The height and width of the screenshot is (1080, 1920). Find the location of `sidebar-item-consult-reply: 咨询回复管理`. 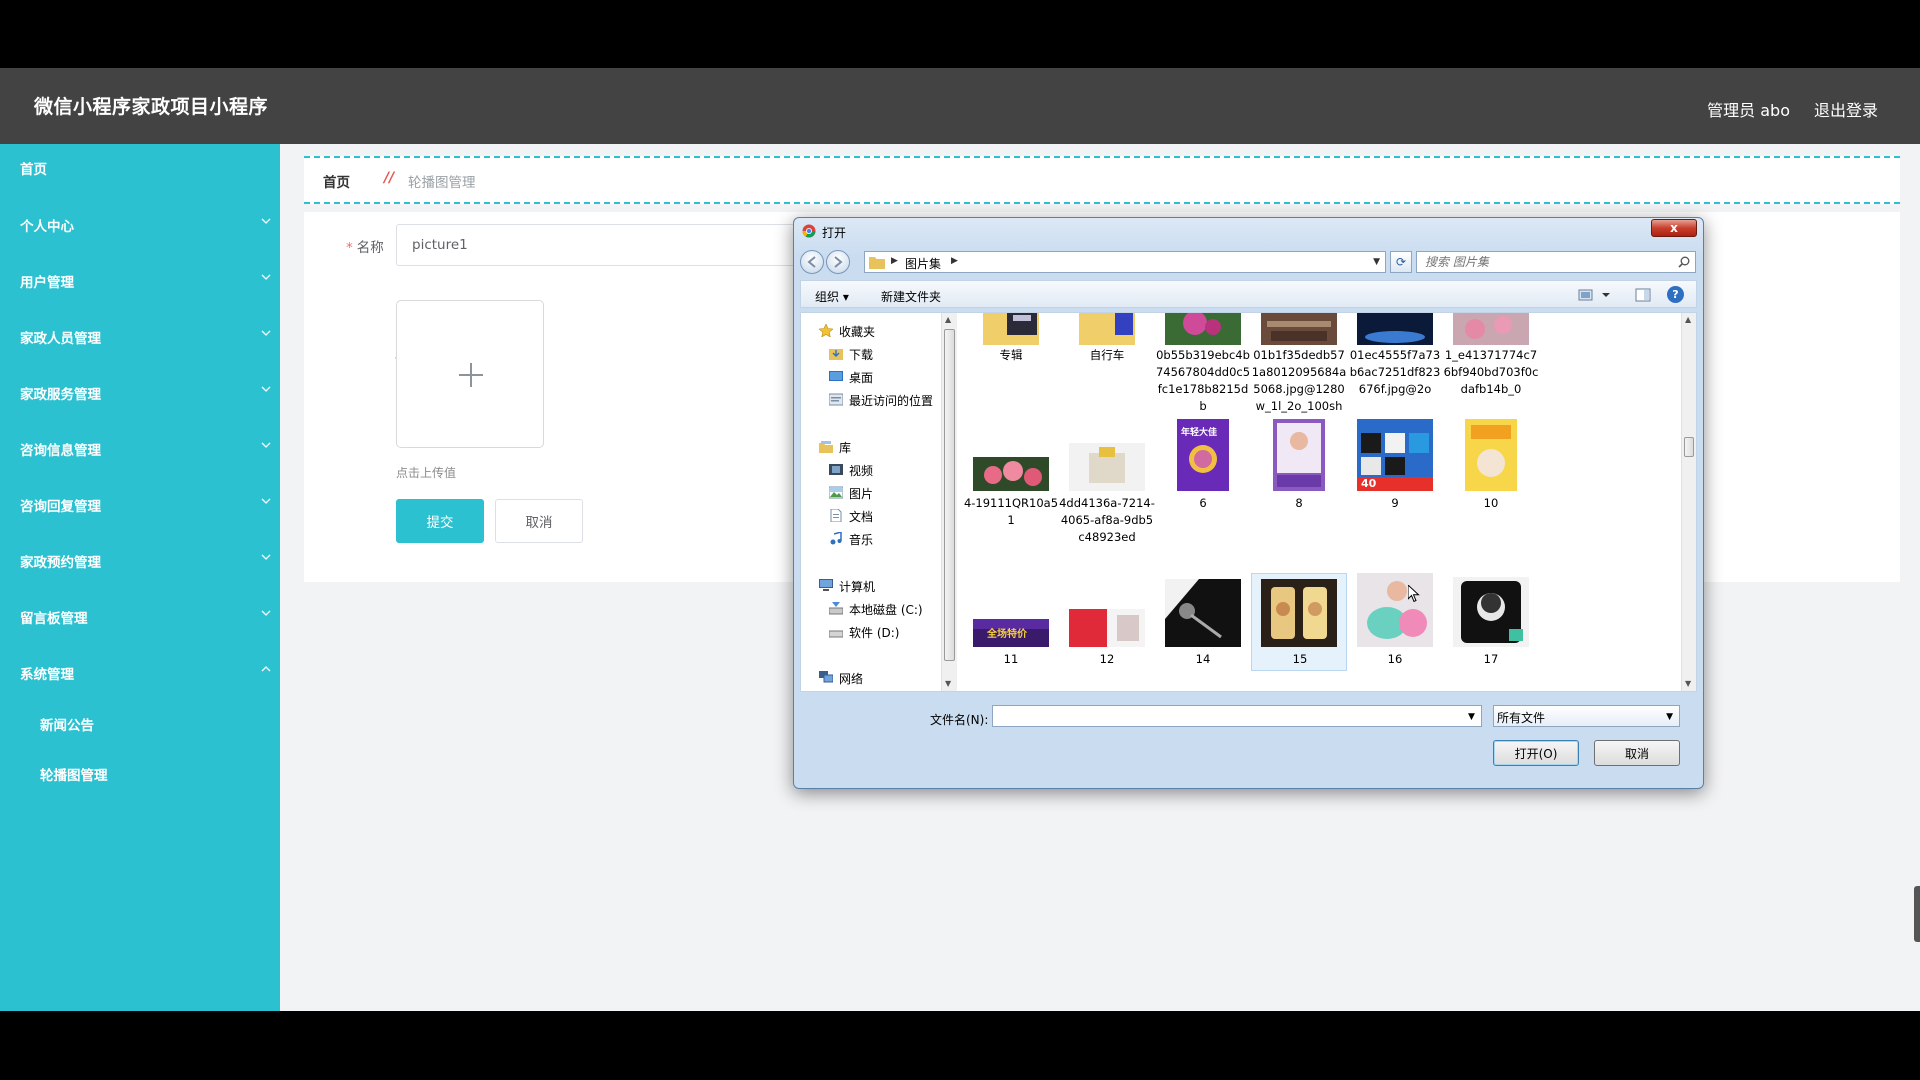

sidebar-item-consult-reply: 咨询回复管理 is located at coordinates (140, 503).